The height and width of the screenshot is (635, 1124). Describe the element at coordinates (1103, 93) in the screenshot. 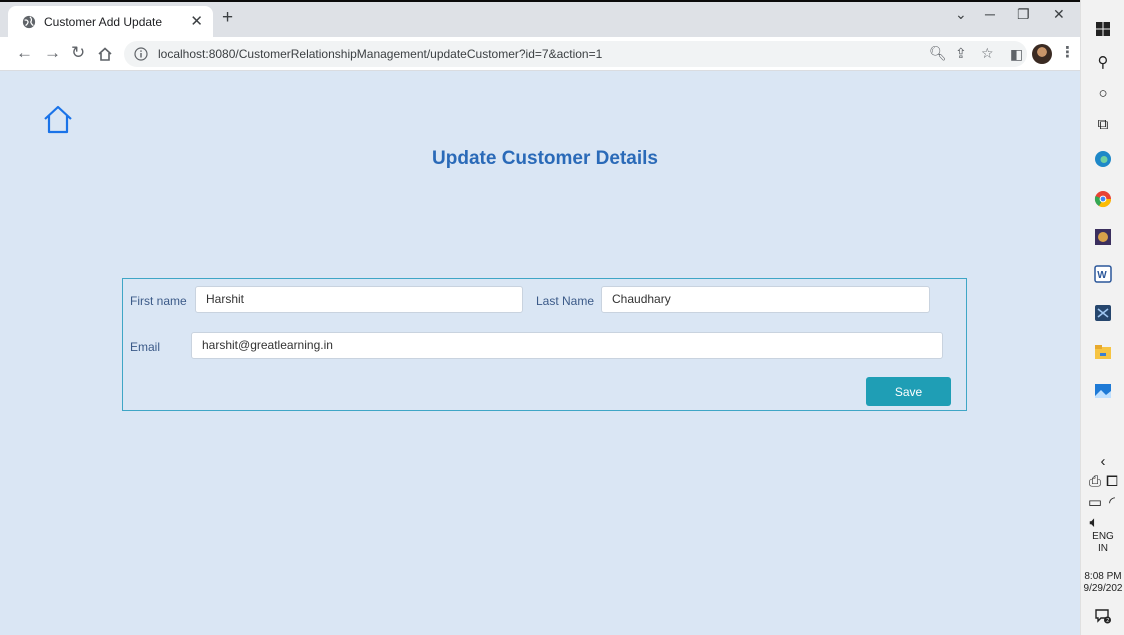

I see `cortana-icon: ○` at that location.